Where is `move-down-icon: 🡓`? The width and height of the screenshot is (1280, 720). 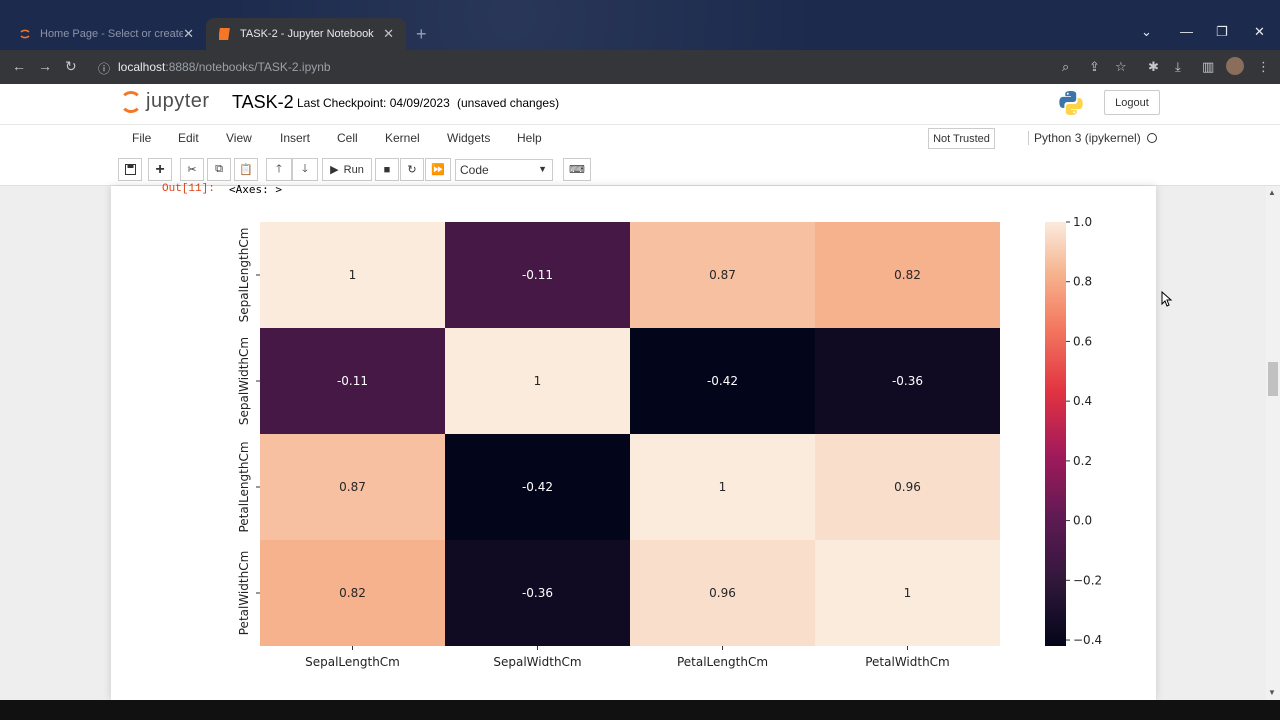
move-down-icon: 🡓 is located at coordinates (305, 169).